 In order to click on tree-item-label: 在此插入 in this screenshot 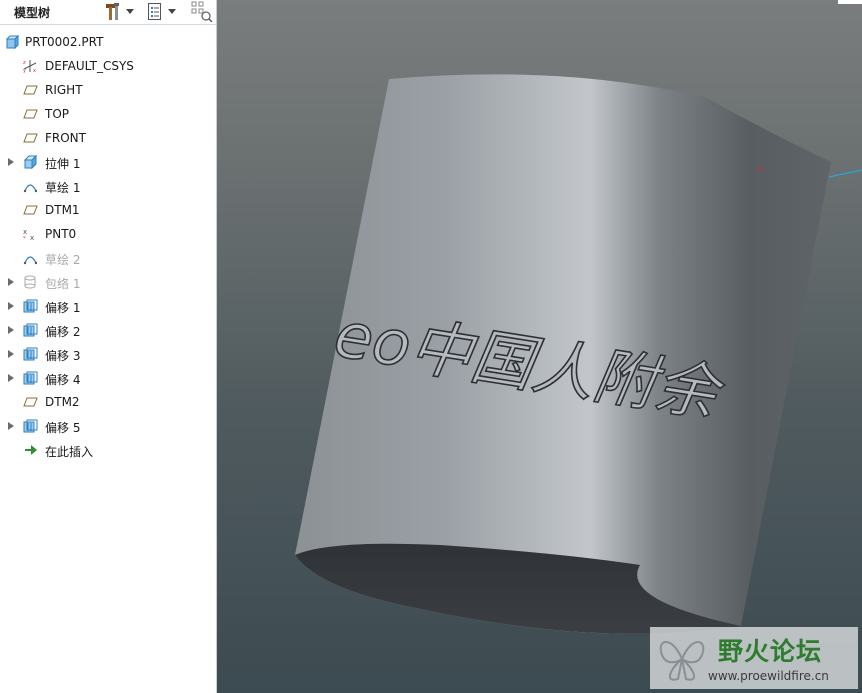, I will do `click(69, 452)`.